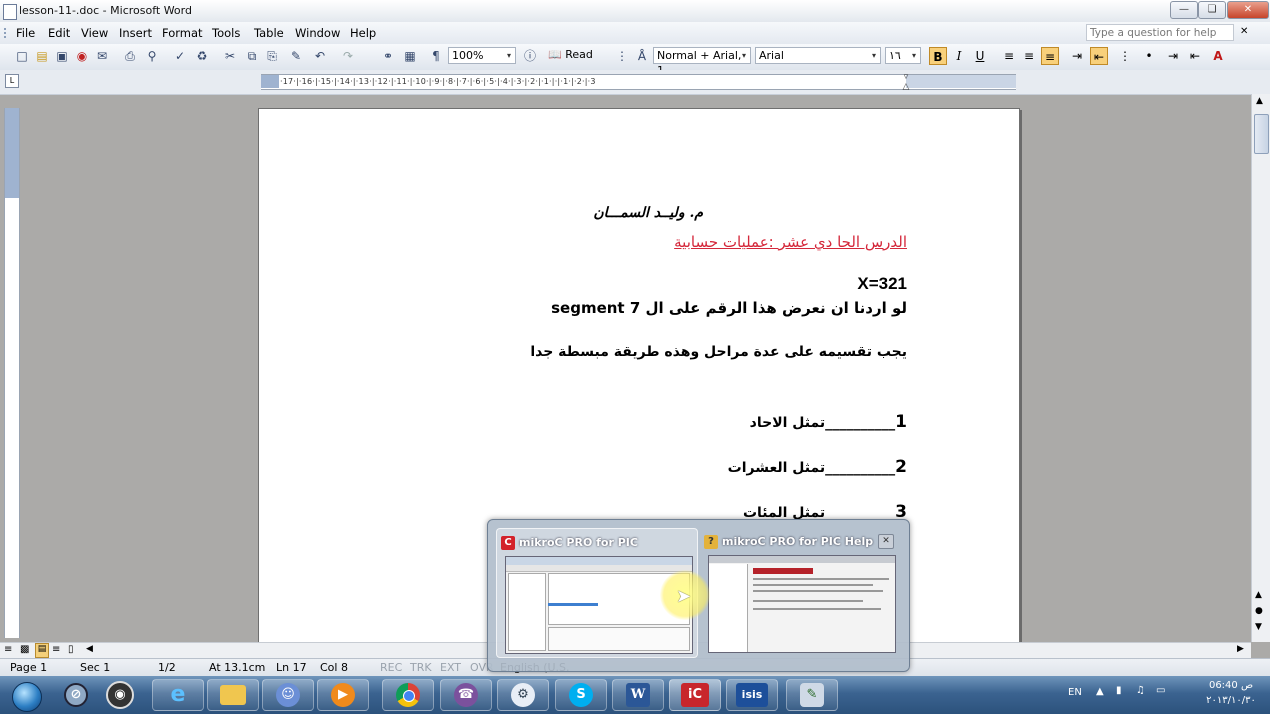  Describe the element at coordinates (1248, 10) in the screenshot. I see `close-button: ✕` at that location.